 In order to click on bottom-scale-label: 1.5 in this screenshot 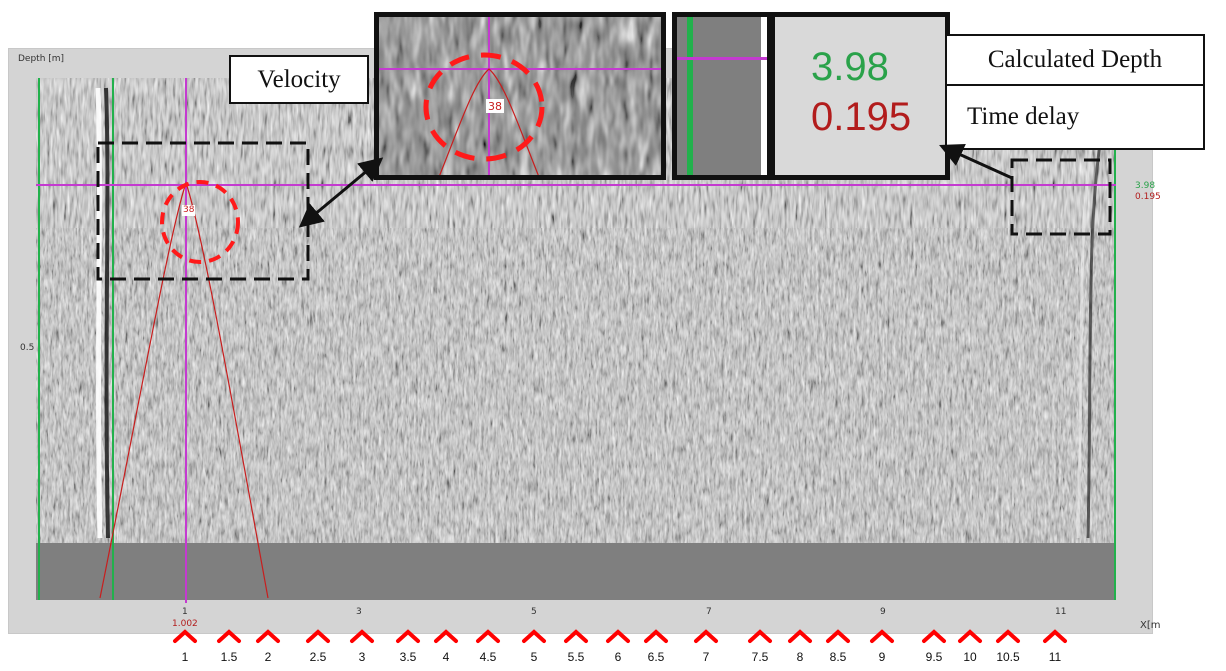, I will do `click(229, 657)`.